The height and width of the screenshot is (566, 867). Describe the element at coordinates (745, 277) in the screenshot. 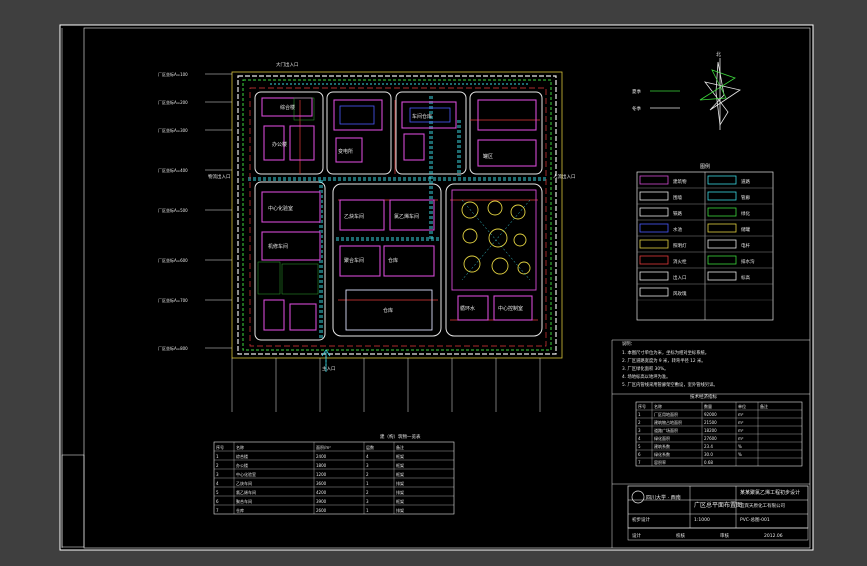

I see `legend-item: 标高` at that location.